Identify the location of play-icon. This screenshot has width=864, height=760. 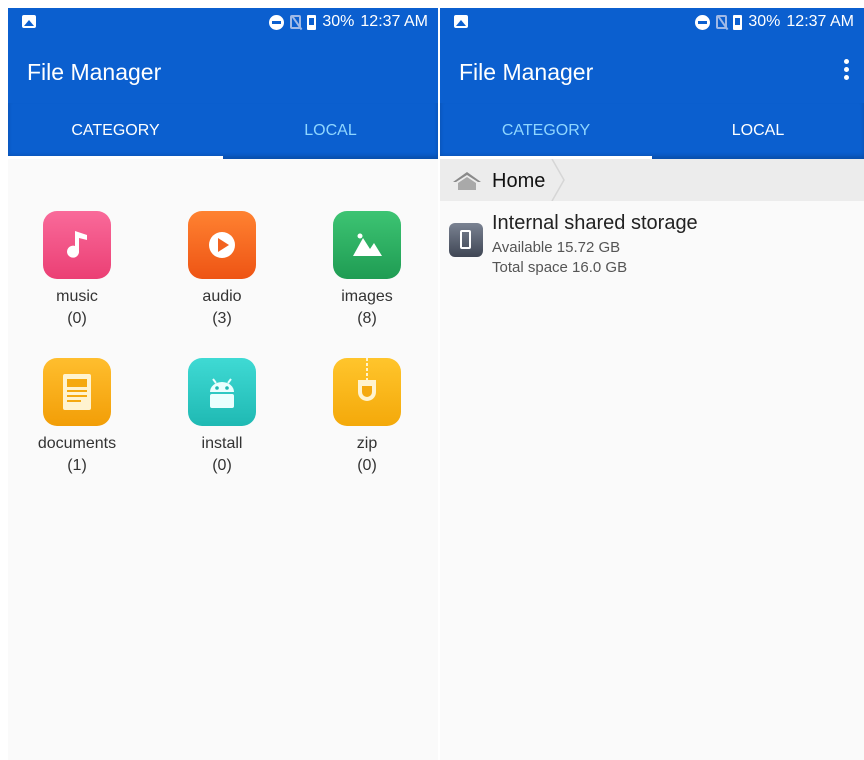
(222, 245).